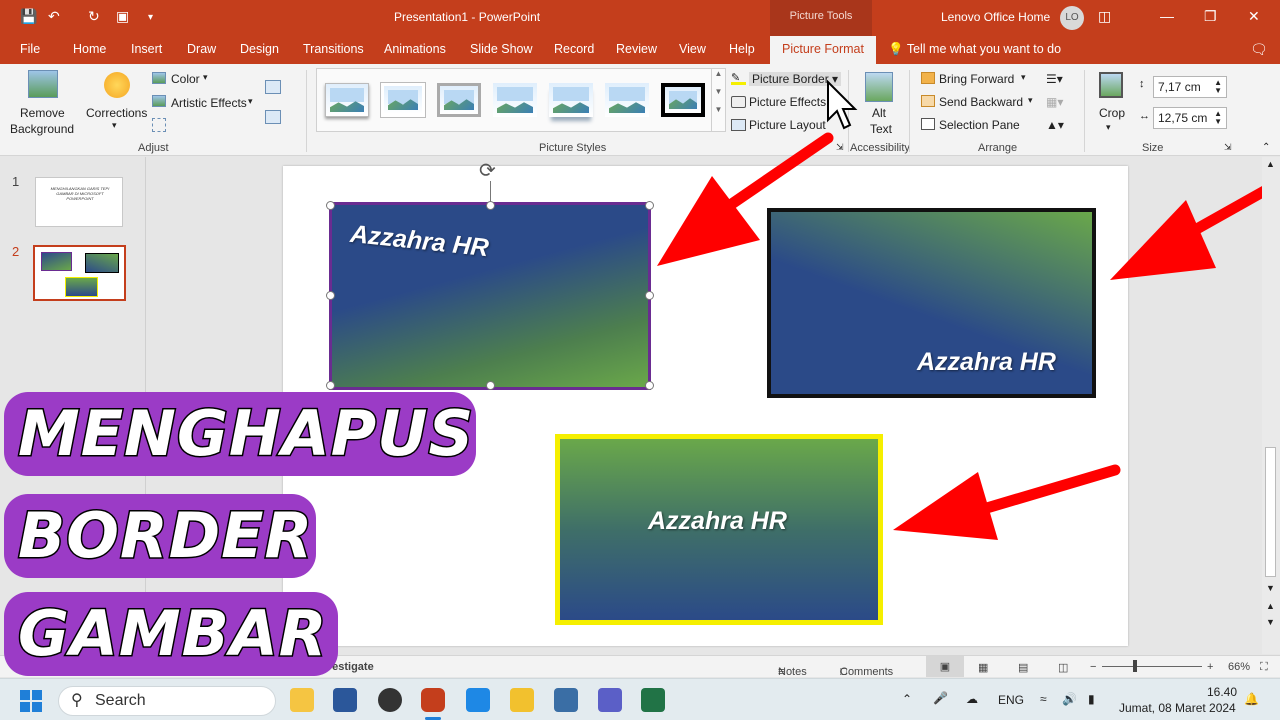  I want to click on volume-icon: 🔊, so click(1069, 699).